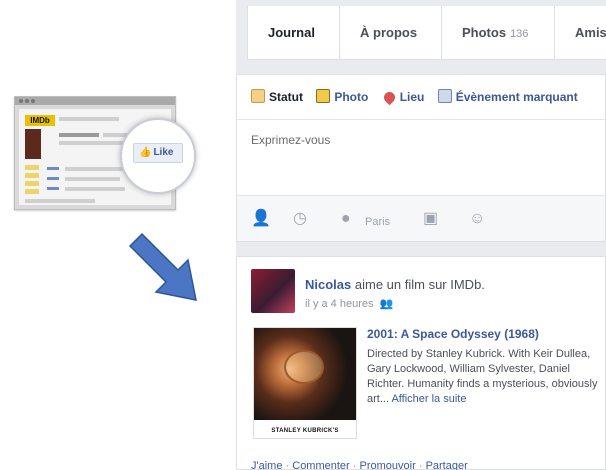 This screenshot has width=606, height=470. What do you see at coordinates (95, 101) in the screenshot?
I see `browser-title-bar` at bounding box center [95, 101].